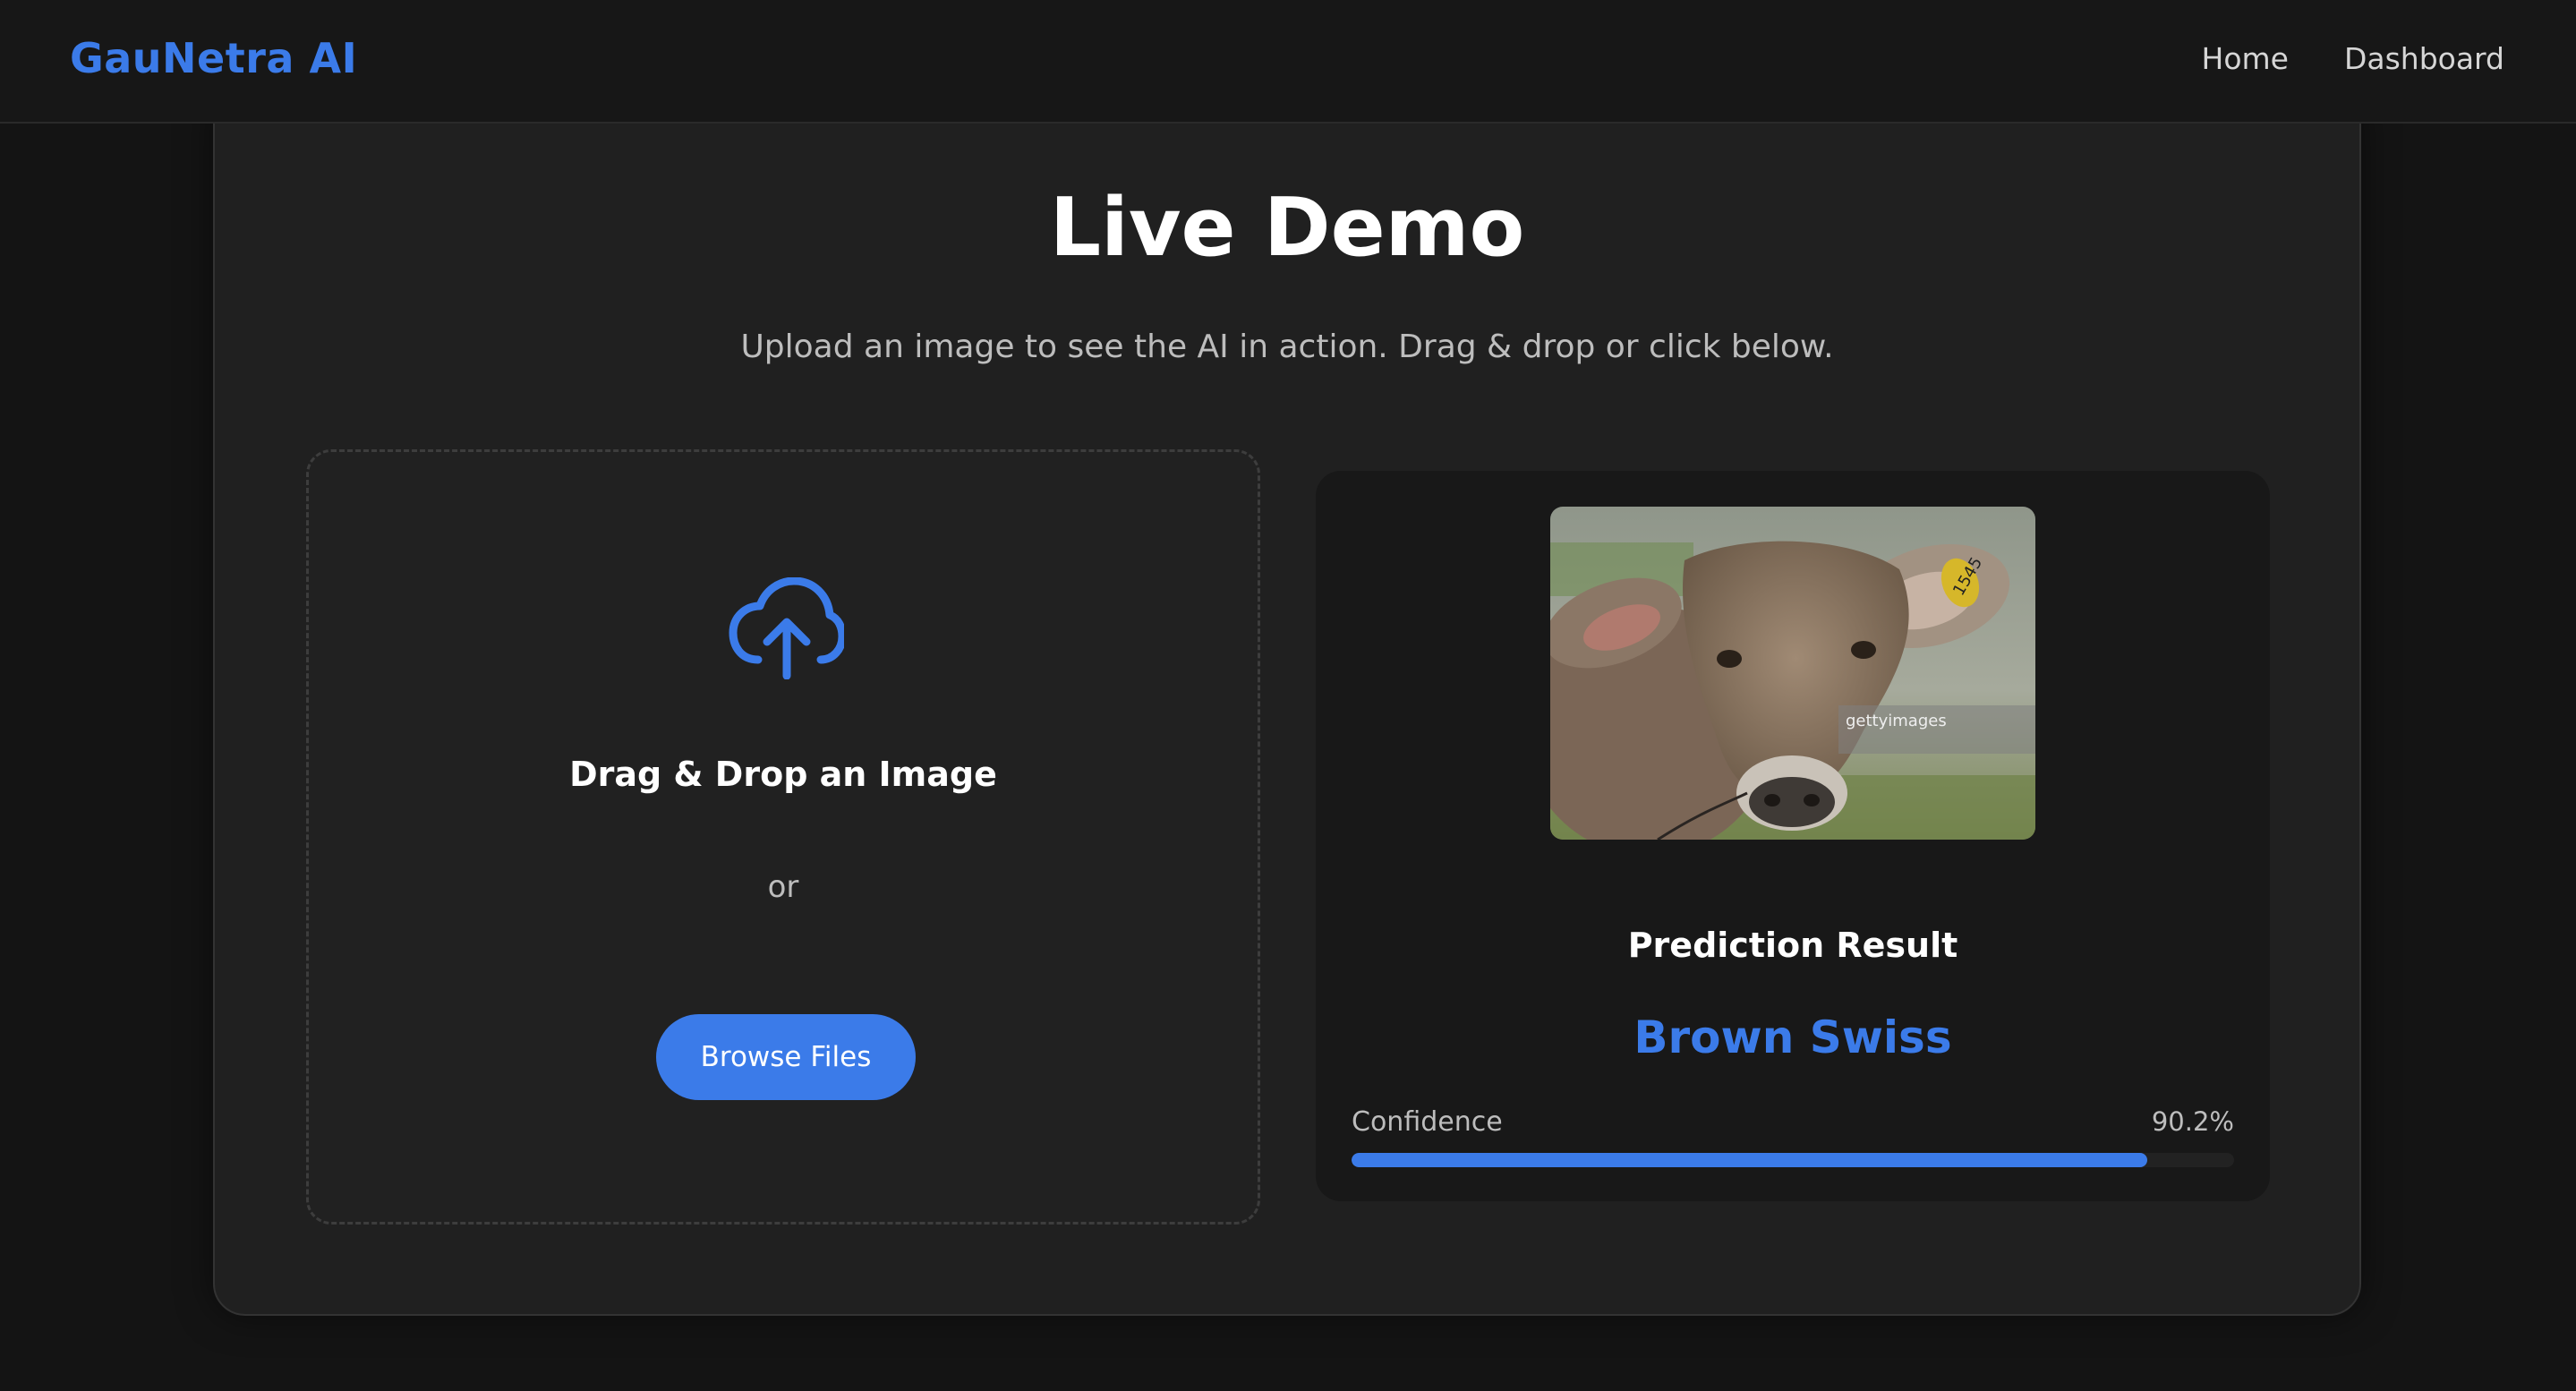 The height and width of the screenshot is (1391, 2576). Describe the element at coordinates (1792, 1037) in the screenshot. I see `predicted-breed-label: Brown Swiss` at that location.